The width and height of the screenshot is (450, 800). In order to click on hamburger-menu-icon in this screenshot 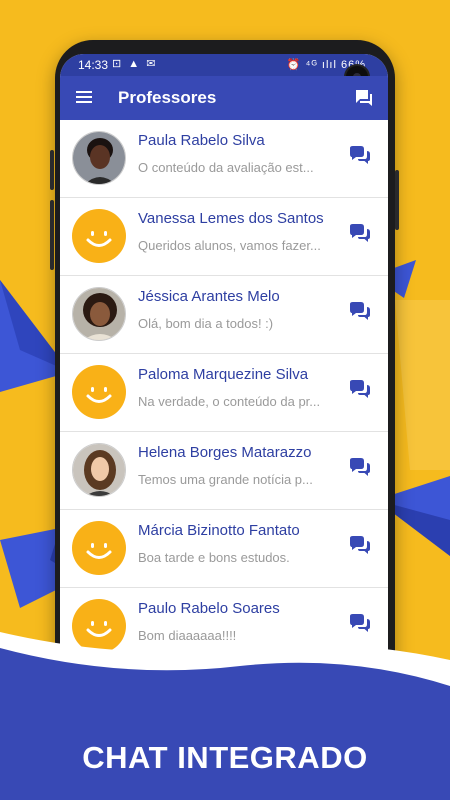, I will do `click(84, 97)`.